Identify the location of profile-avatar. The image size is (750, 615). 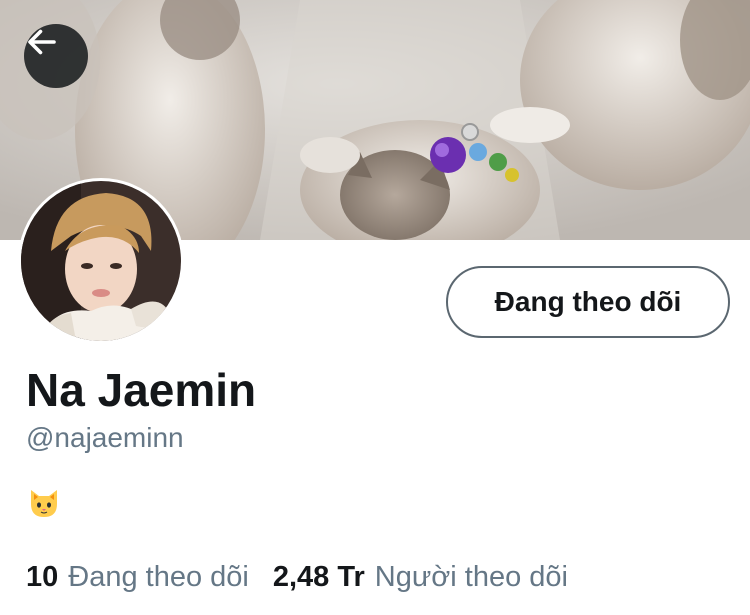
(101, 261).